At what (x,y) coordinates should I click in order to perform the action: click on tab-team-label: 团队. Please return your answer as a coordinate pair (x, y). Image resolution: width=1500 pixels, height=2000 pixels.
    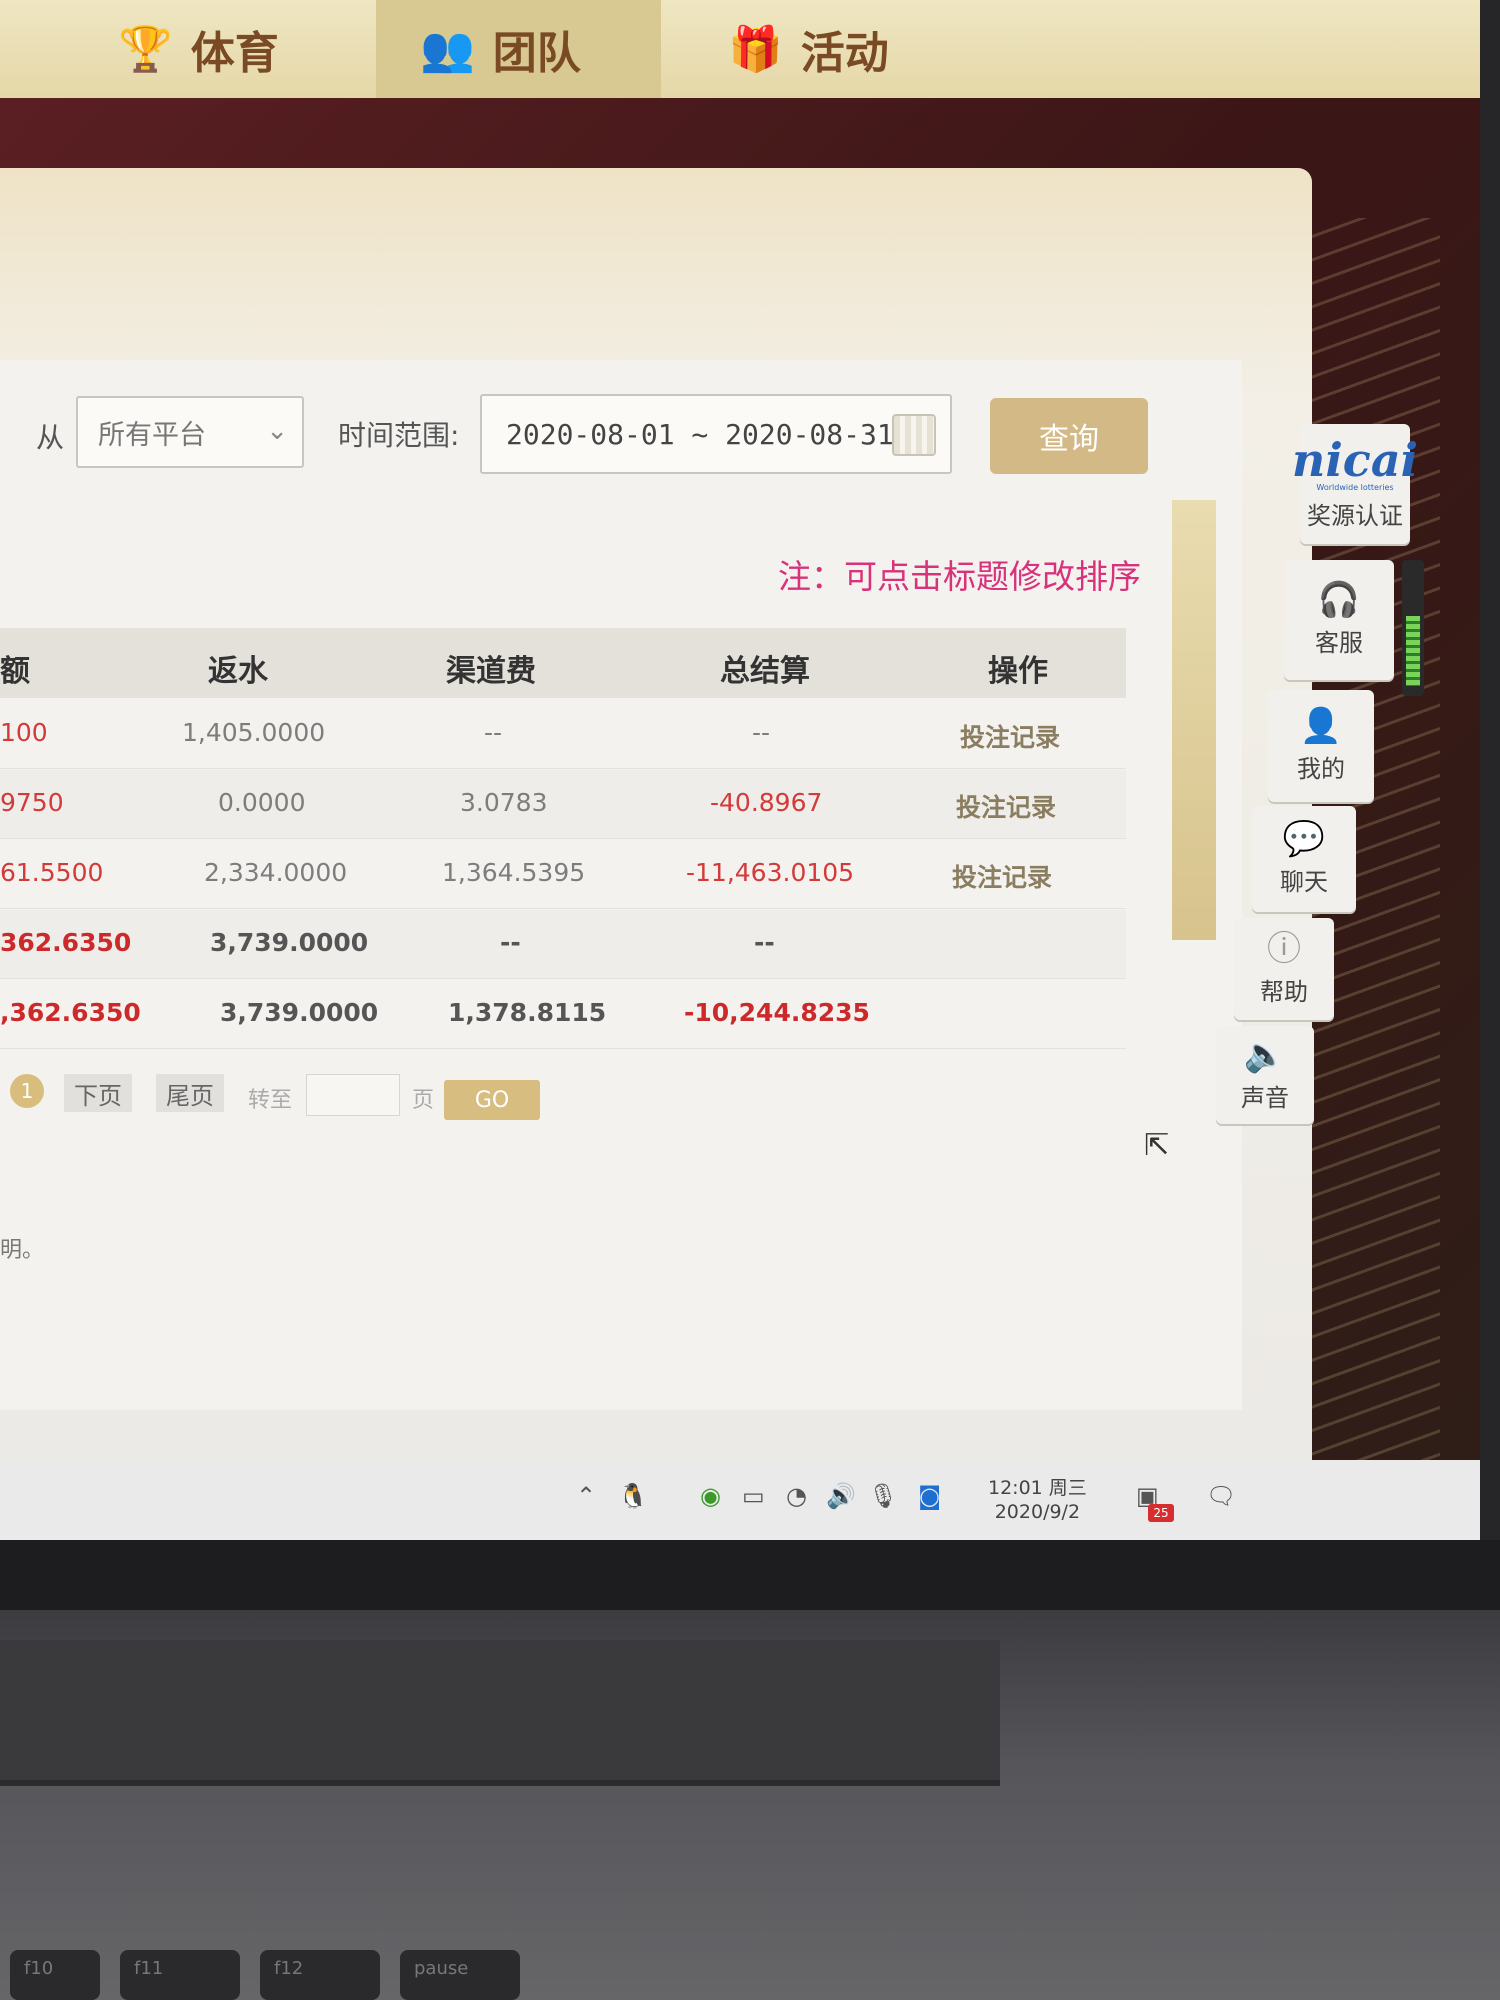
    Looking at the image, I should click on (536, 53).